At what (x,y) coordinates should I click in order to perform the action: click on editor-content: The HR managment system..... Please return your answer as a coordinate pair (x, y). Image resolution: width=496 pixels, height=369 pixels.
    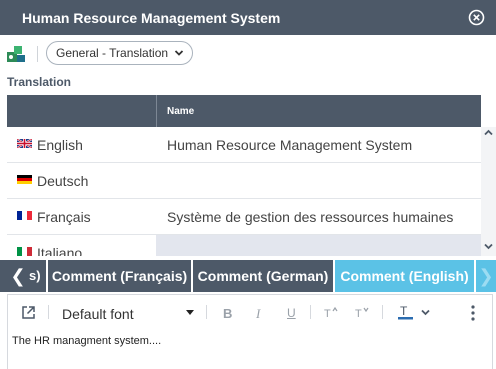
    Looking at the image, I should click on (86, 341).